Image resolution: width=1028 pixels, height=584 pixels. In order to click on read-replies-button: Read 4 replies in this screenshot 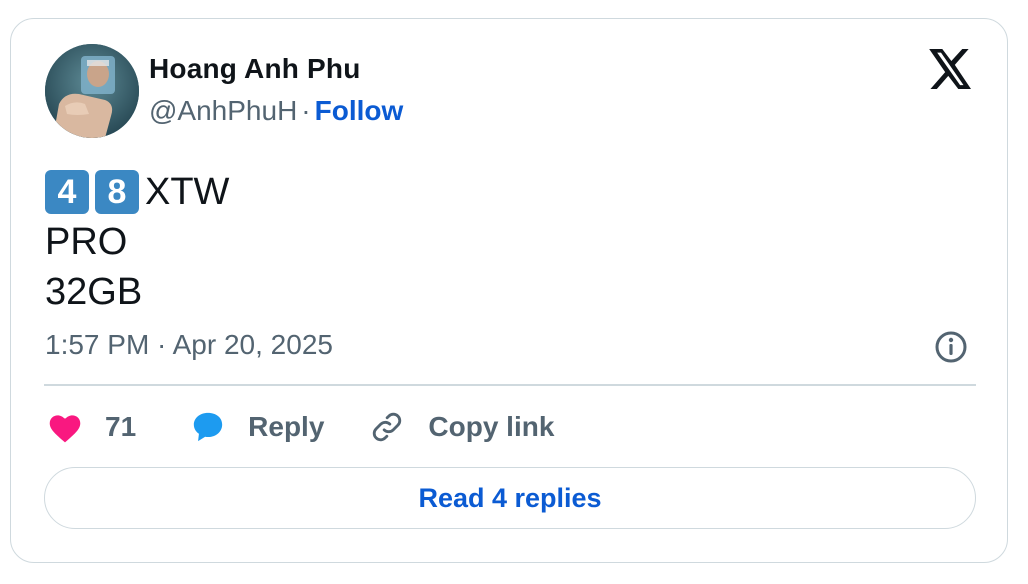, I will do `click(510, 498)`.